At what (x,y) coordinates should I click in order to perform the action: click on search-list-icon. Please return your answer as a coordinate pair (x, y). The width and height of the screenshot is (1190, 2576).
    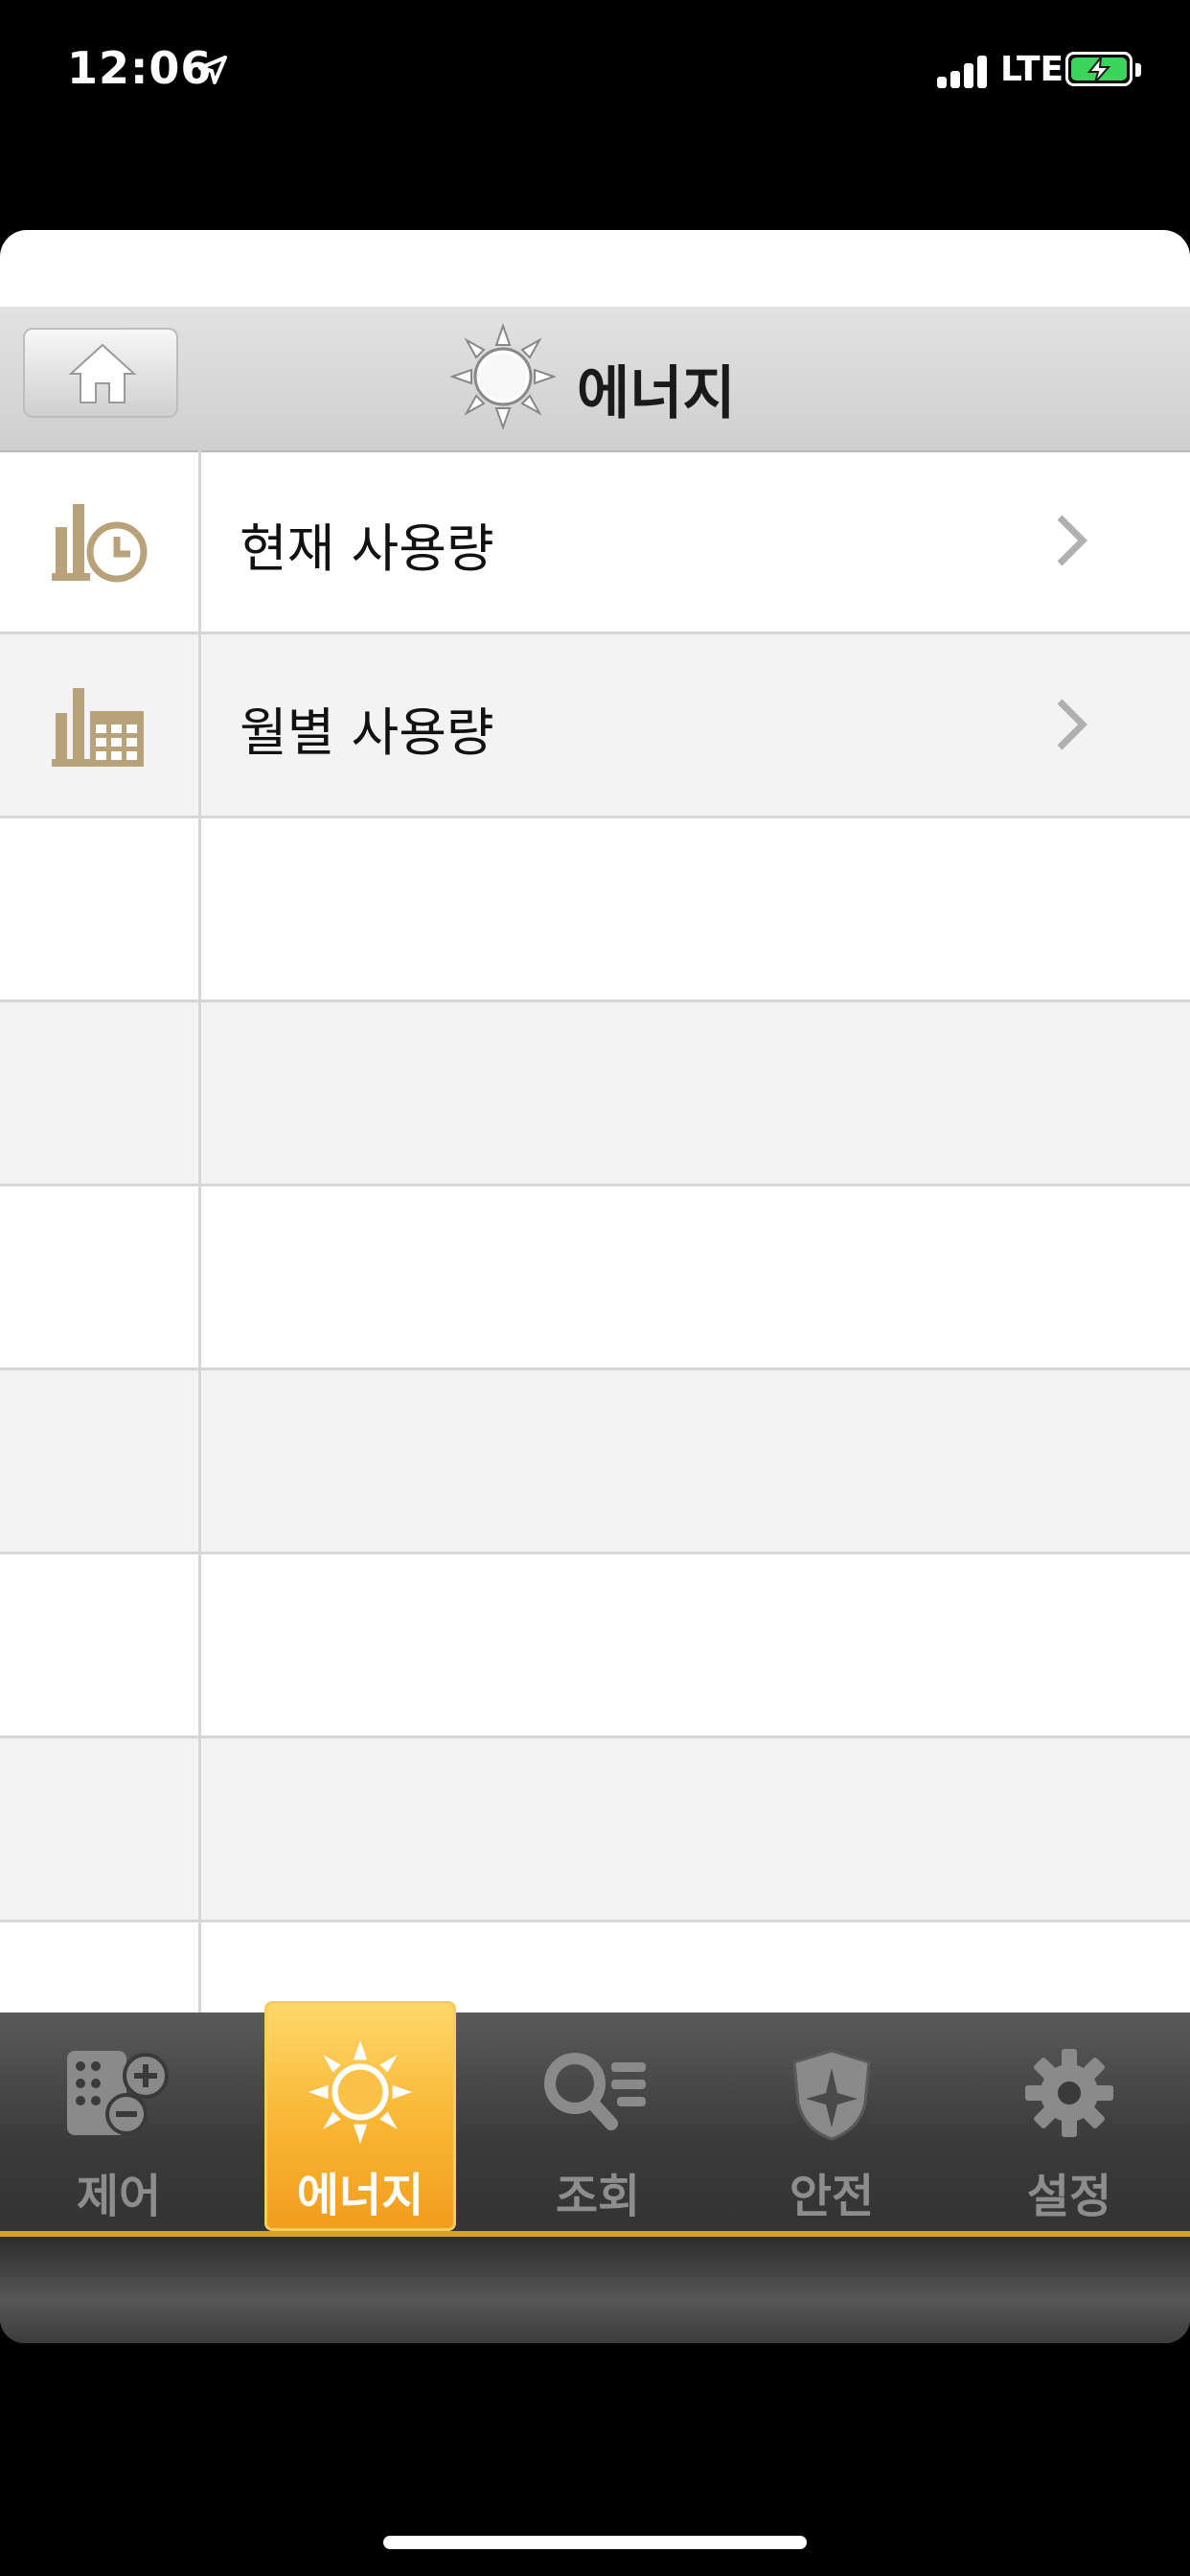
    Looking at the image, I should click on (595, 2091).